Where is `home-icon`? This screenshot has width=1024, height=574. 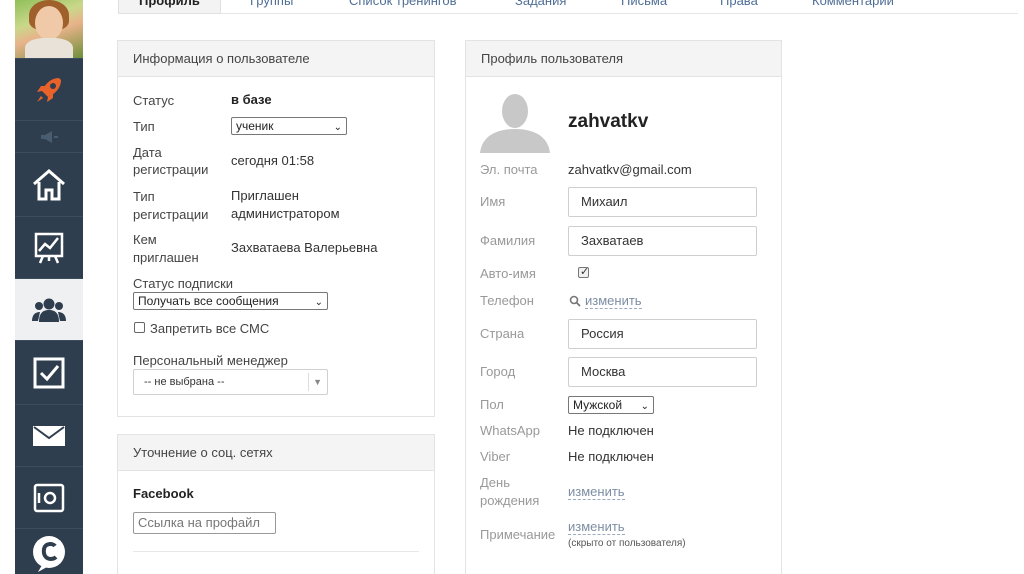 home-icon is located at coordinates (49, 184).